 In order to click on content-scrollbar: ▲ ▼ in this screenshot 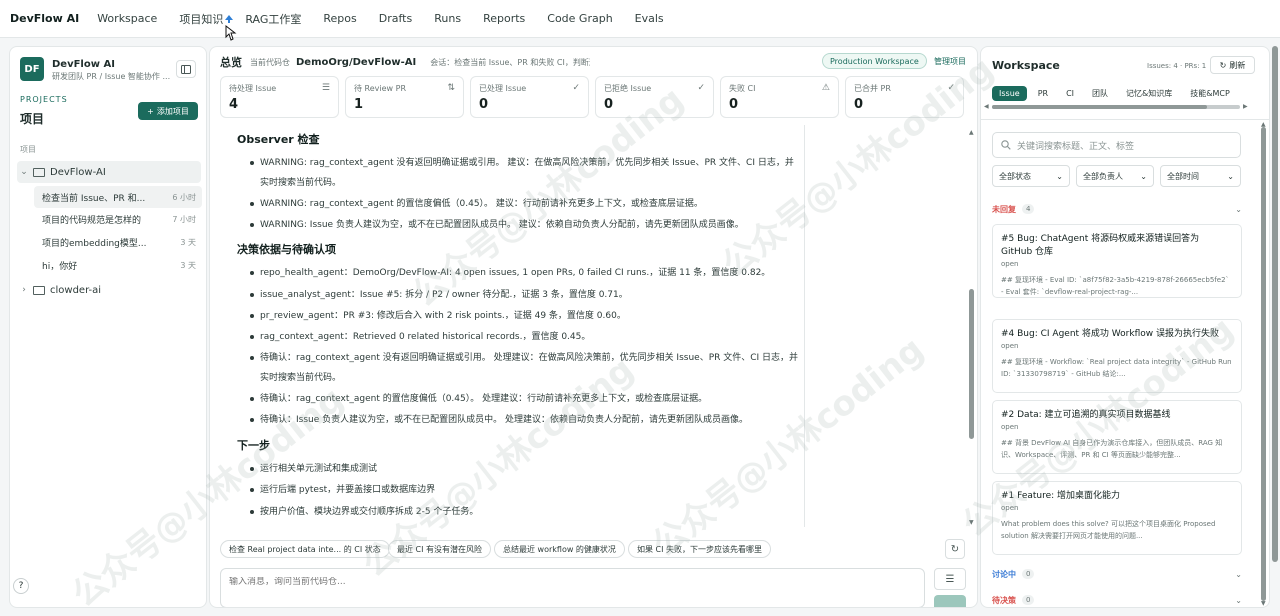, I will do `click(972, 328)`.